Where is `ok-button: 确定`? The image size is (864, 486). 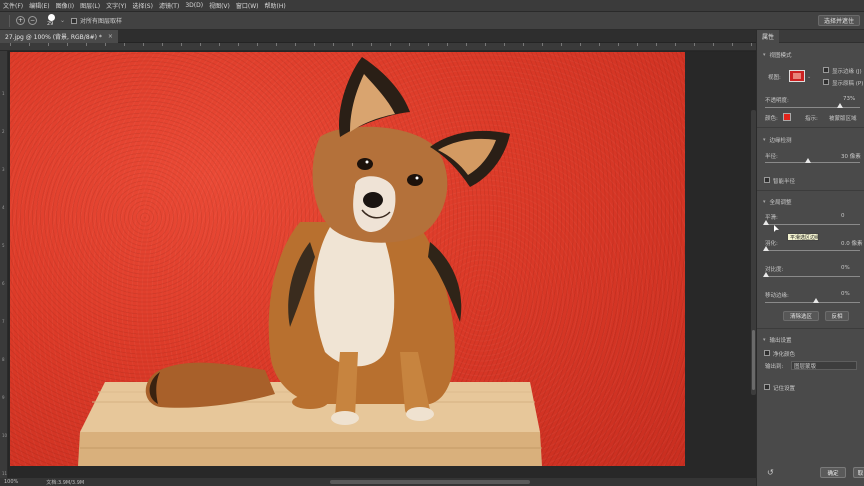
ok-button: 确定 is located at coordinates (833, 472).